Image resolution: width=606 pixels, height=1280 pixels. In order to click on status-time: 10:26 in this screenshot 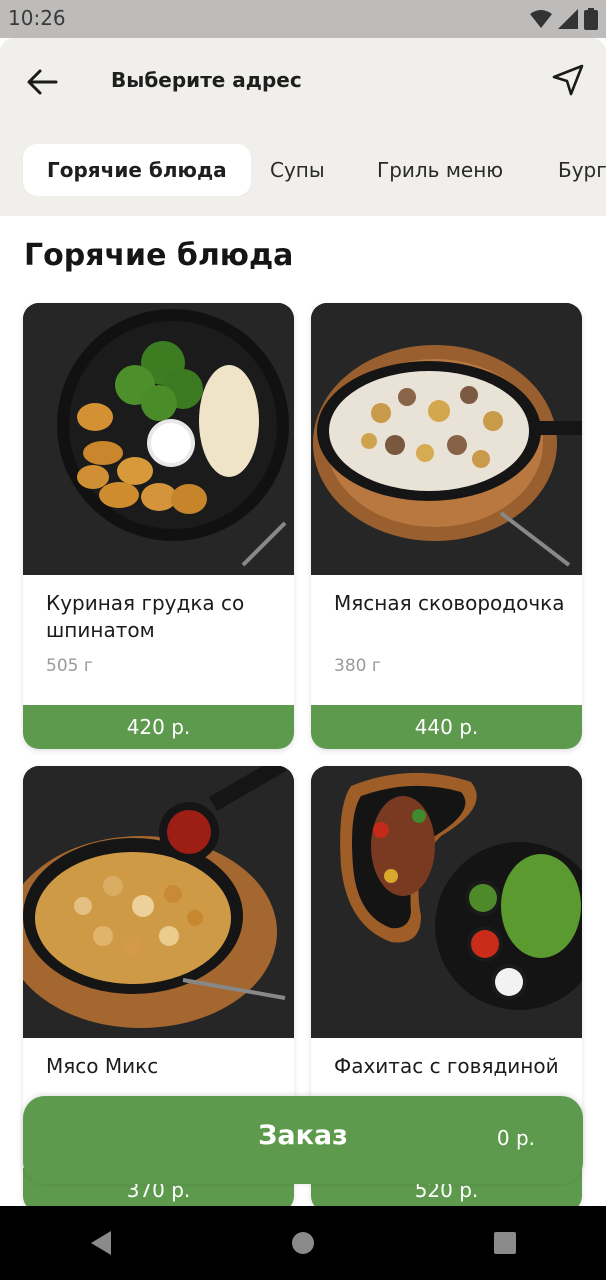, I will do `click(37, 18)`.